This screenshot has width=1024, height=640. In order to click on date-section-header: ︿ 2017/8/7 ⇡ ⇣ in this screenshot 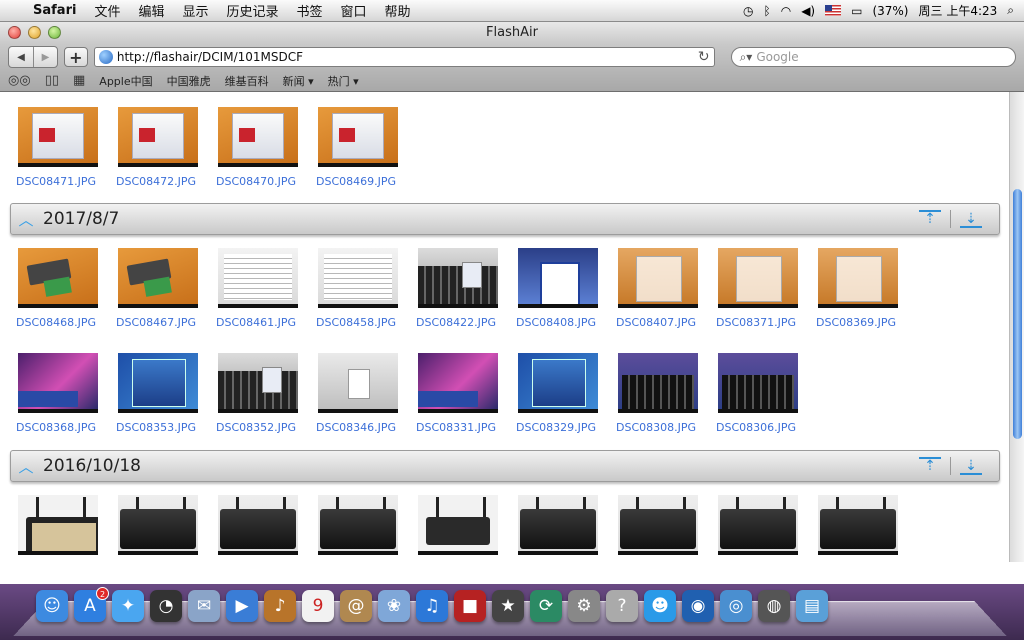, I will do `click(505, 219)`.